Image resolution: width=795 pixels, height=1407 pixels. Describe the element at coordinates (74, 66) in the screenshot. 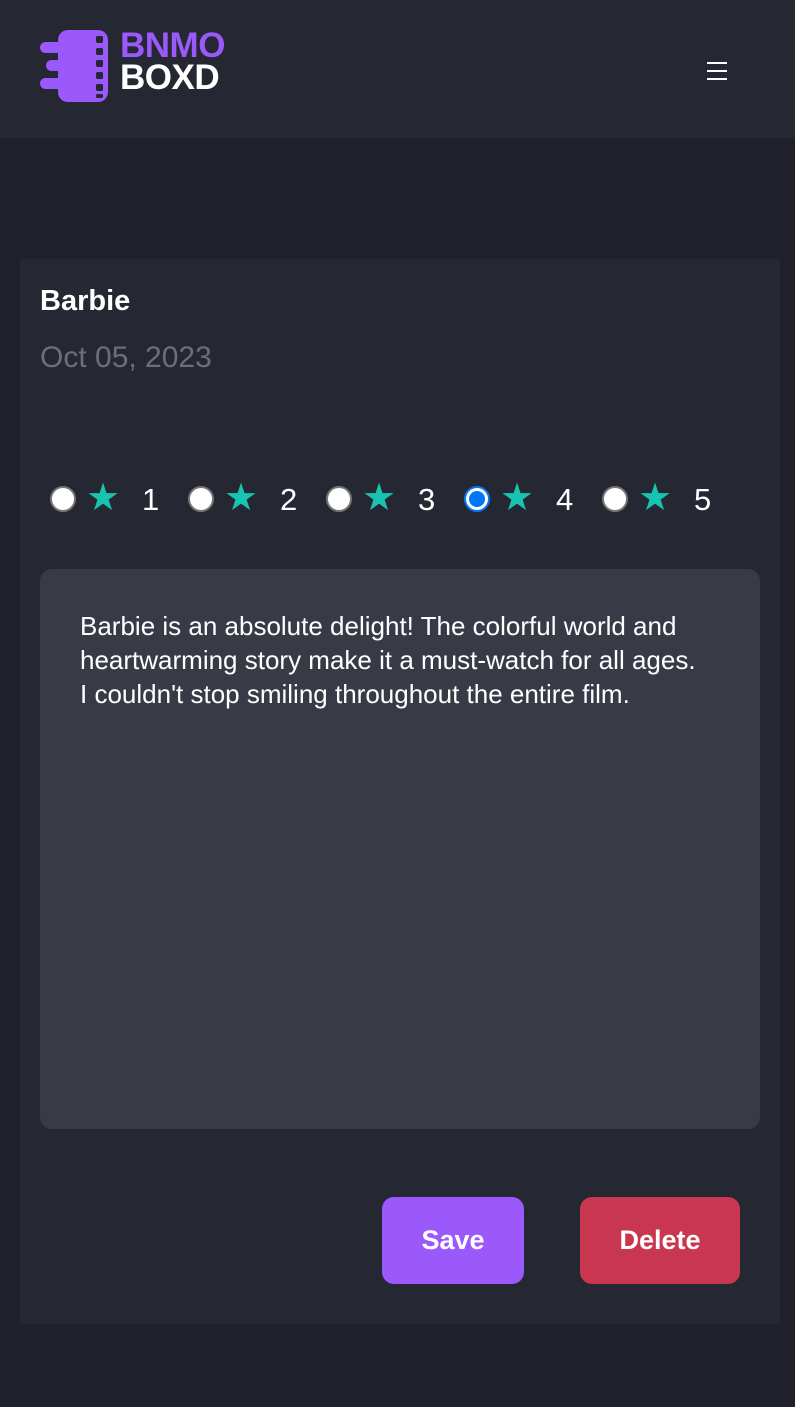

I see `film-strip-icon` at that location.